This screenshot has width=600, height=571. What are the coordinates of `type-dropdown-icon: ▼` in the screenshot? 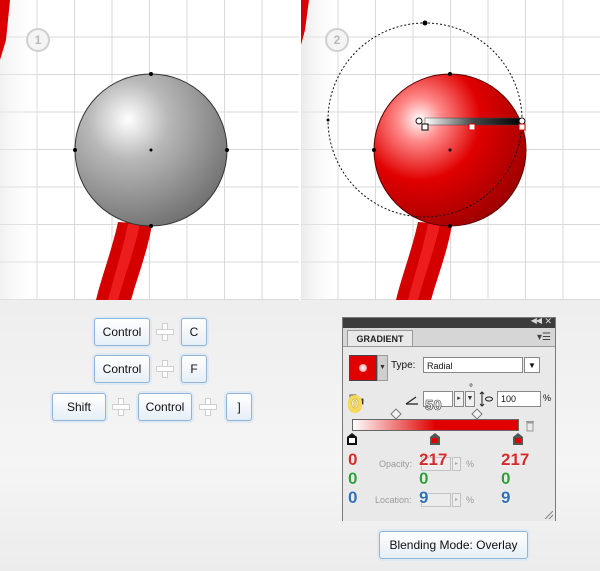 It's located at (532, 365).